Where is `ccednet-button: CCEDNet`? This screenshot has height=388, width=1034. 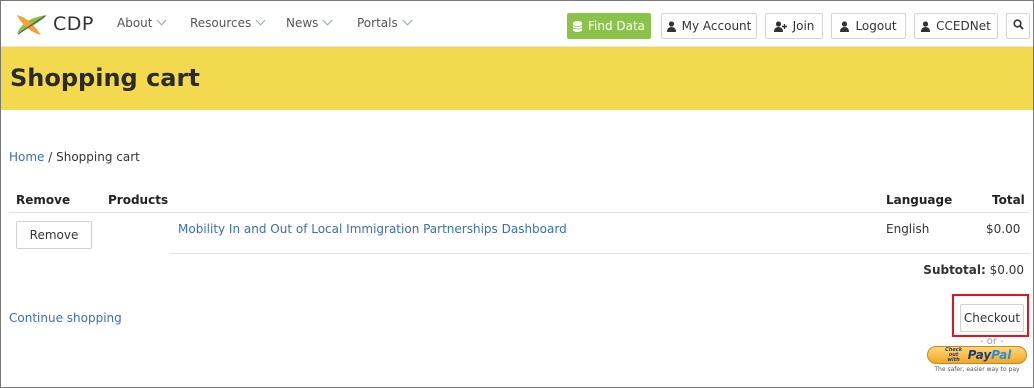
ccednet-button: CCEDNet is located at coordinates (956, 26).